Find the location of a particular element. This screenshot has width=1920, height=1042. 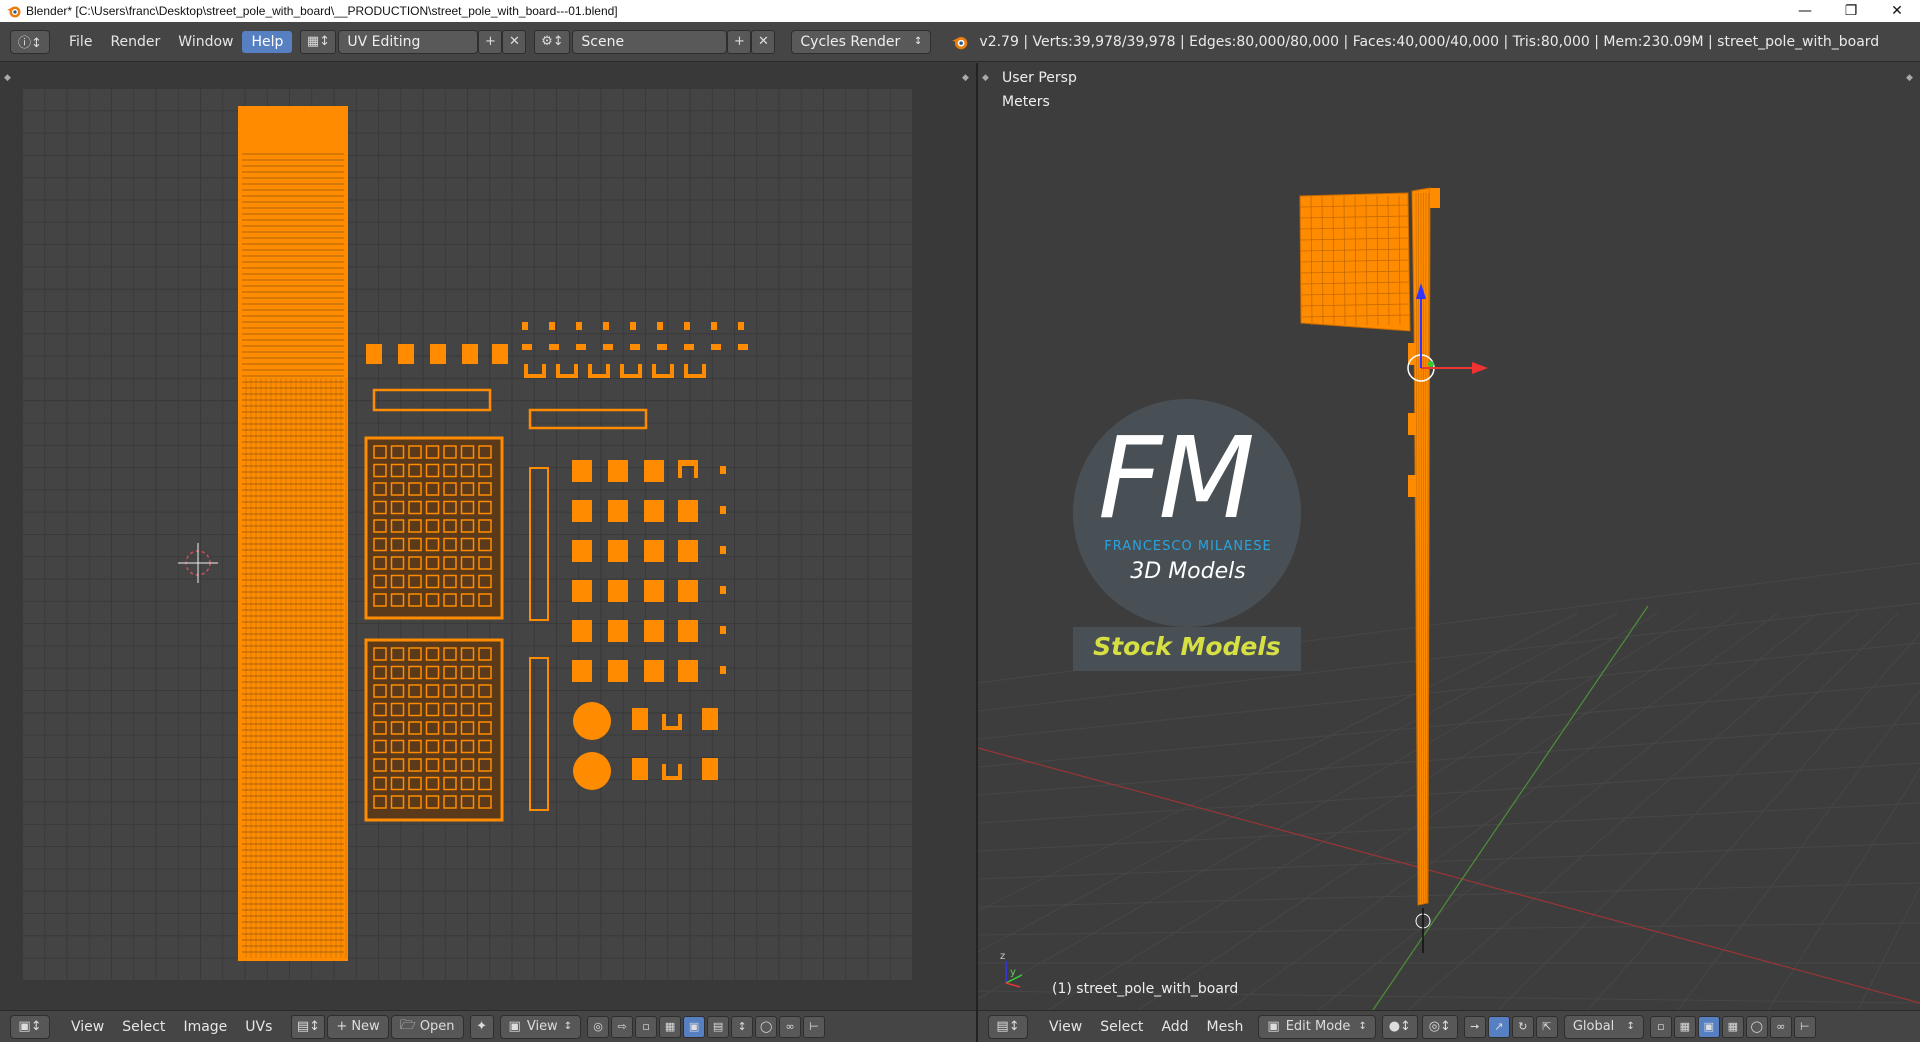

minimize-button: — is located at coordinates (1805, 11).